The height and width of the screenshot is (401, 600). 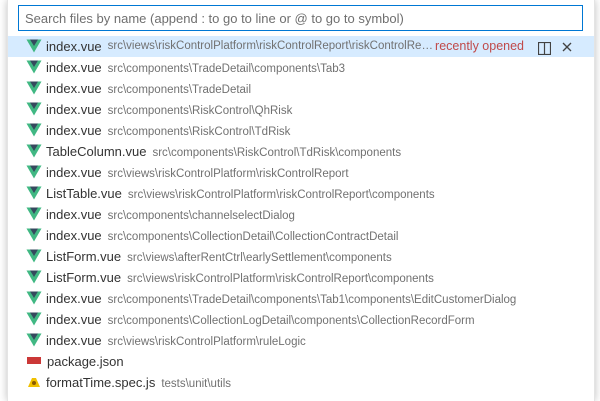 What do you see at coordinates (199, 132) in the screenshot?
I see `file-path: src\components\RiskControl\TdRisk` at bounding box center [199, 132].